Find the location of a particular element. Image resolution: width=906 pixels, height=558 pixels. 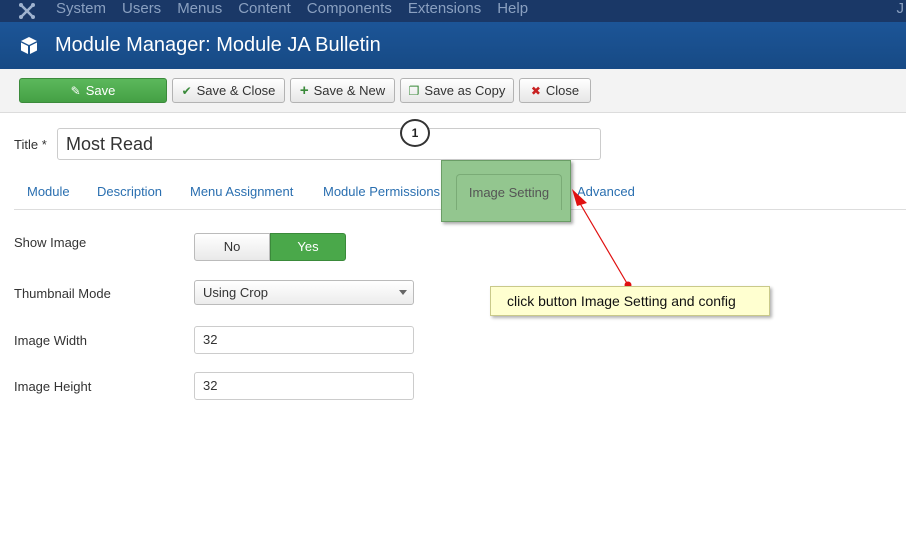

thumbnail-mode-value: Using Crop is located at coordinates (236, 292).